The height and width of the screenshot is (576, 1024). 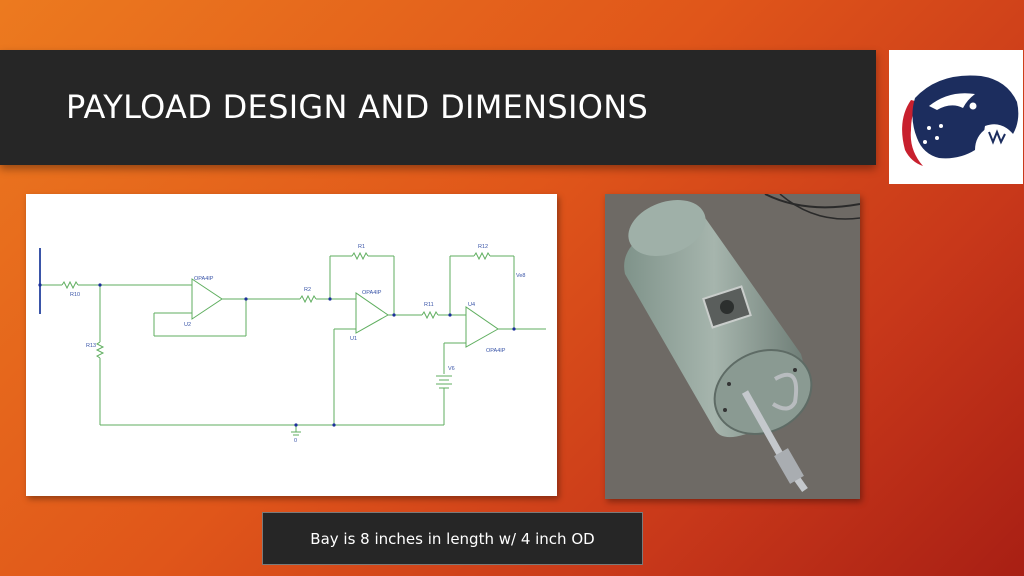 I want to click on label-r1: R1, so click(x=361, y=247).